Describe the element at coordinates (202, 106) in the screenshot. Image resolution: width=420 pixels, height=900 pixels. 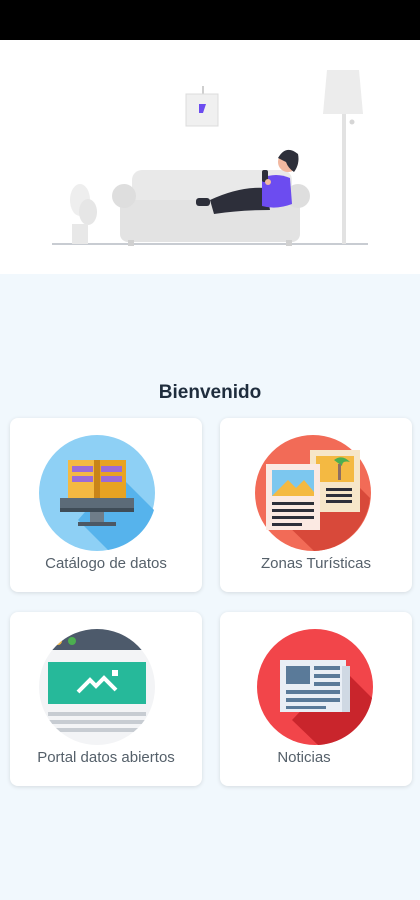
I see `picture-frame-icon` at that location.